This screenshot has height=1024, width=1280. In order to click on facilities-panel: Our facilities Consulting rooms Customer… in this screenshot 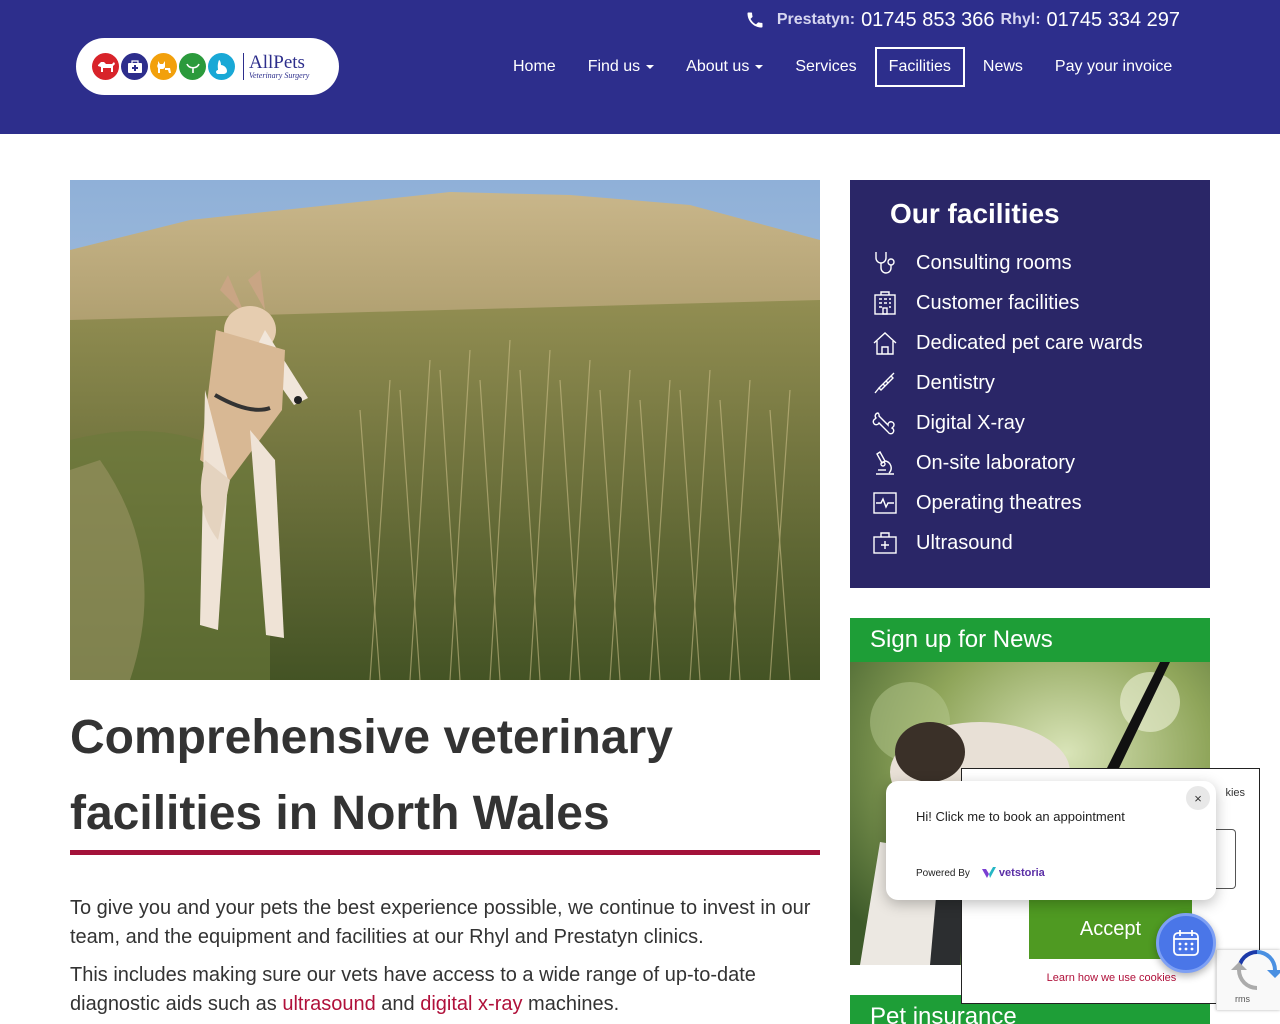, I will do `click(1030, 384)`.